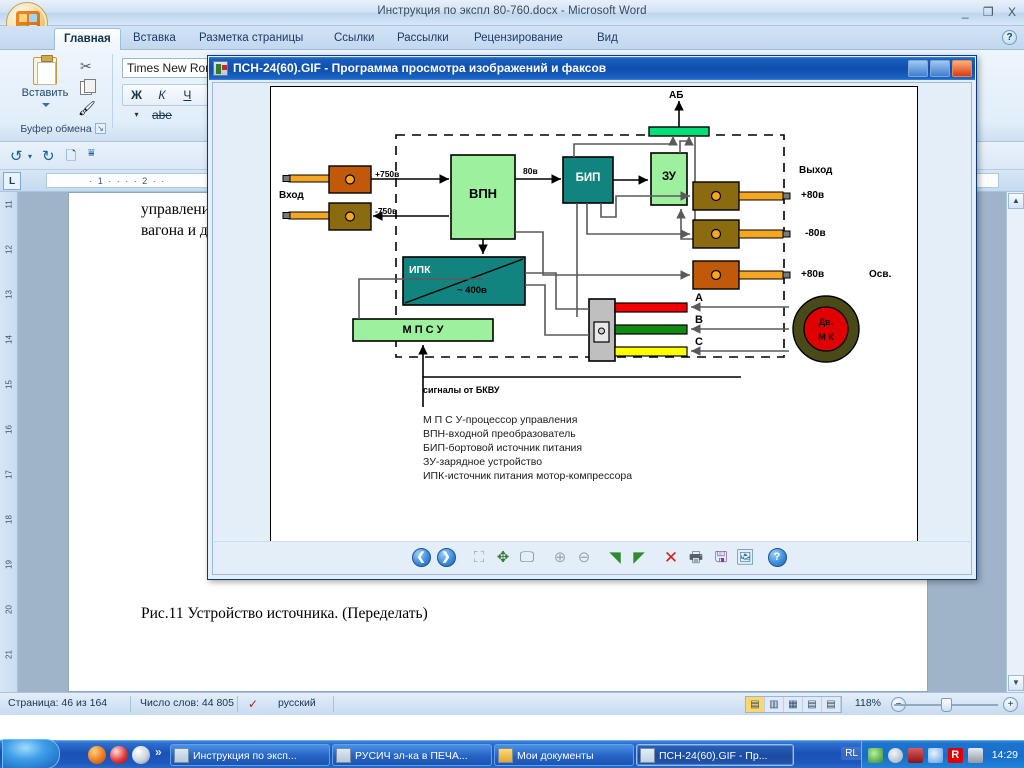 The height and width of the screenshot is (768, 1024). I want to click on status-divider, so click(130, 704).